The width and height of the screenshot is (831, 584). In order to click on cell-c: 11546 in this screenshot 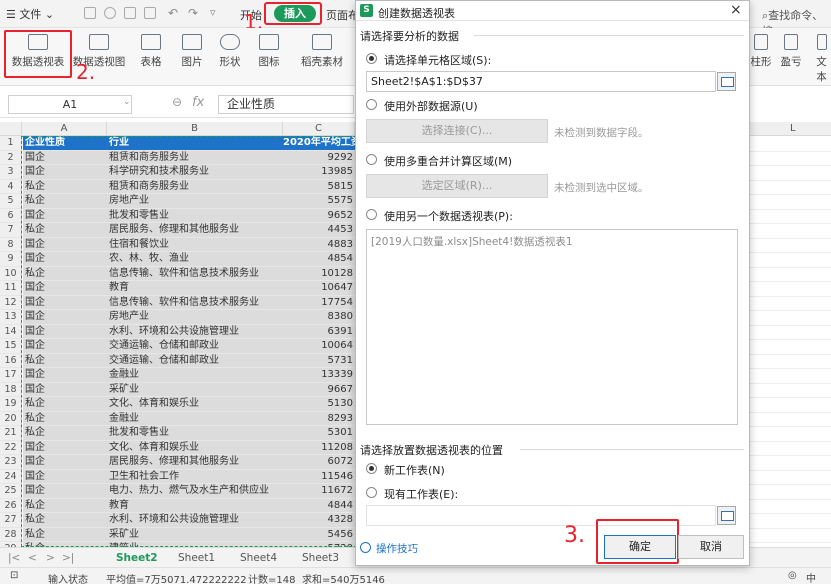, I will do `click(319, 476)`.